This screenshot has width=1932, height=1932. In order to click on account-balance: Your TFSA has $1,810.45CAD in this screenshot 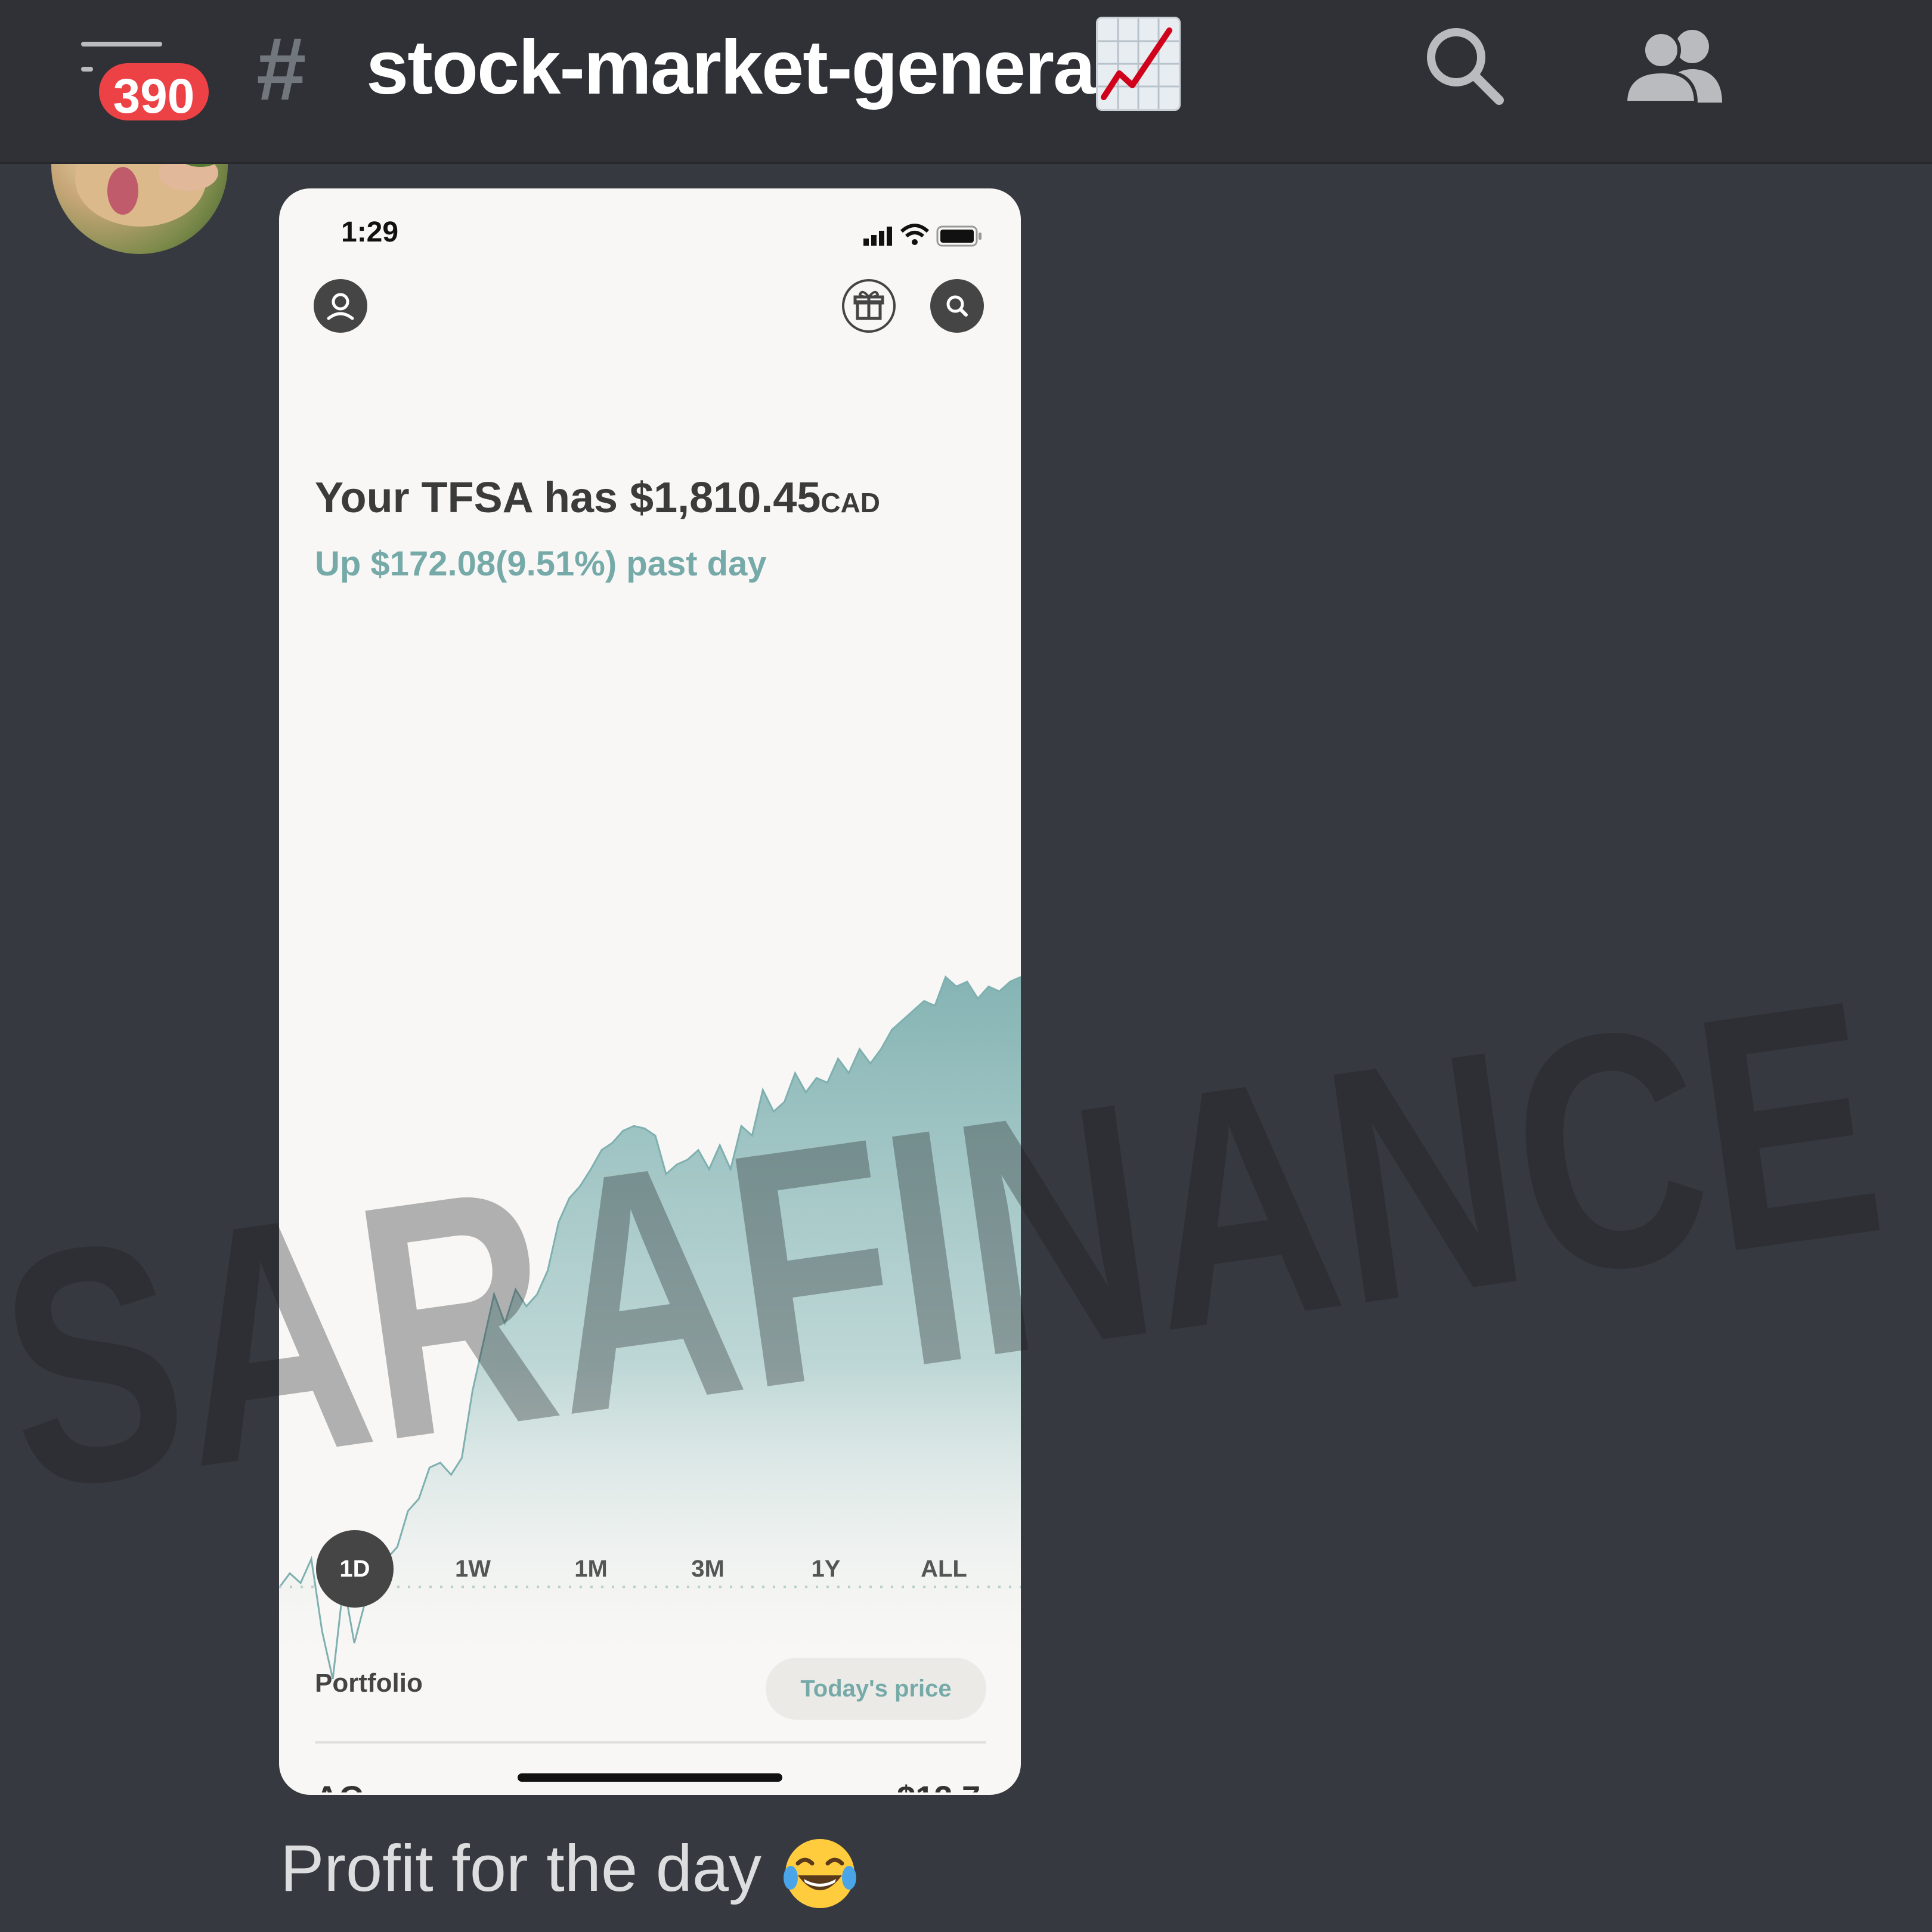, I will do `click(597, 498)`.